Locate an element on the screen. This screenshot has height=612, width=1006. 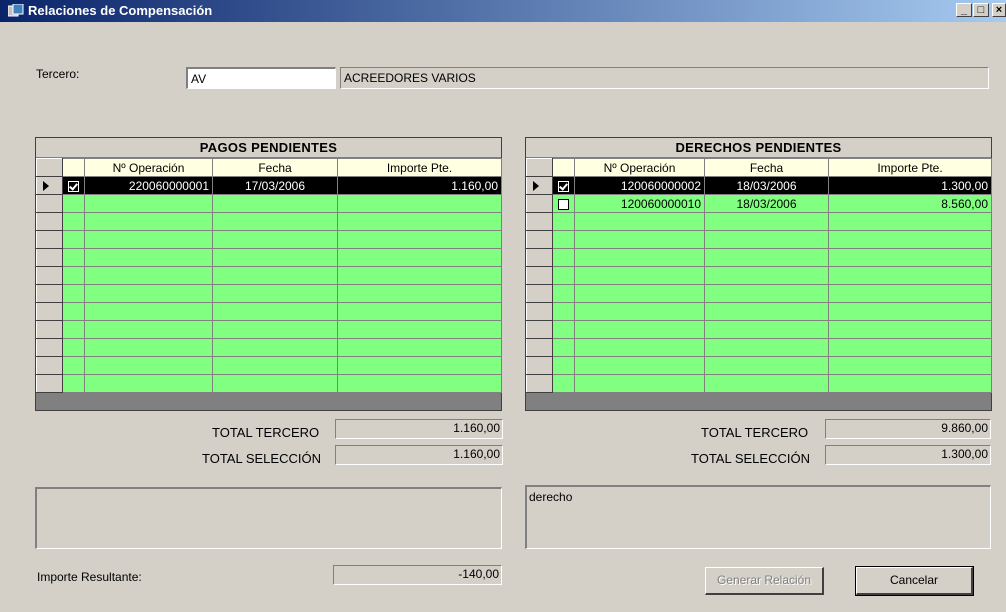
cell-operacion: 220060000001 is located at coordinates (148, 185).